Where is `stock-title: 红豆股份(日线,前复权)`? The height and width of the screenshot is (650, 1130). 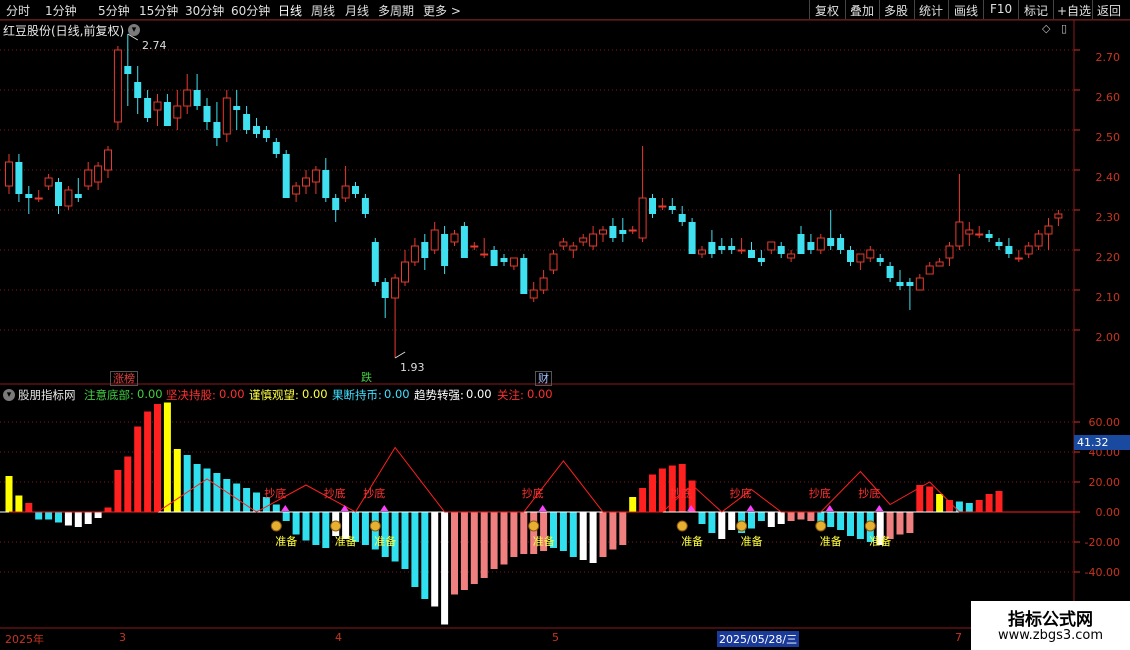 stock-title: 红豆股份(日线,前复权) is located at coordinates (64, 31).